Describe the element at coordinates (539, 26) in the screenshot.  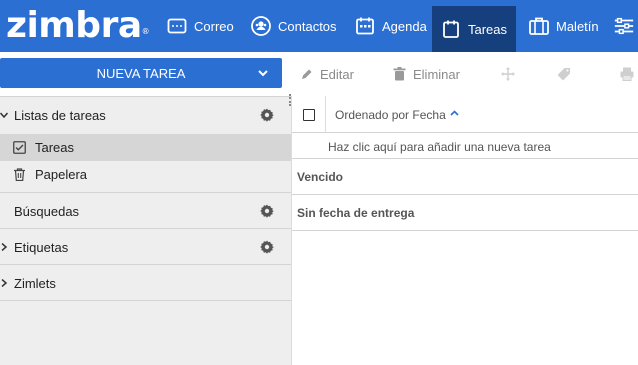
I see `briefcase-icon` at that location.